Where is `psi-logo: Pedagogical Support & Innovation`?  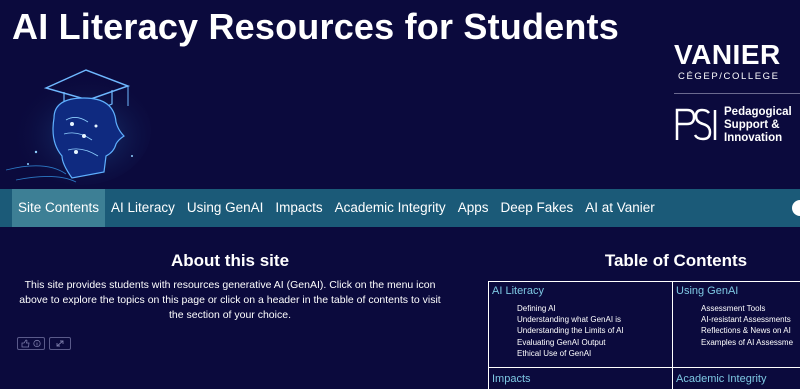
psi-logo: Pedagogical Support & Innovation is located at coordinates (737, 126).